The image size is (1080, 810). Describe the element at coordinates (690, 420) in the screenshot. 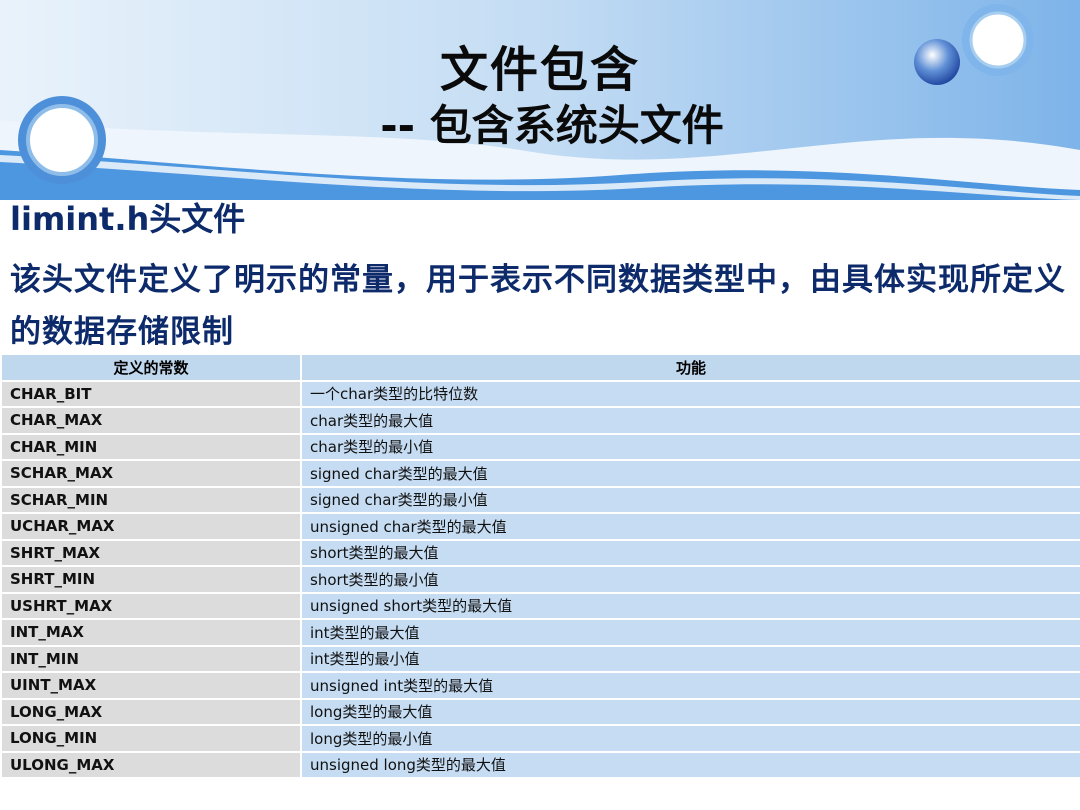

I see `function-cell: char类型的最大值` at that location.